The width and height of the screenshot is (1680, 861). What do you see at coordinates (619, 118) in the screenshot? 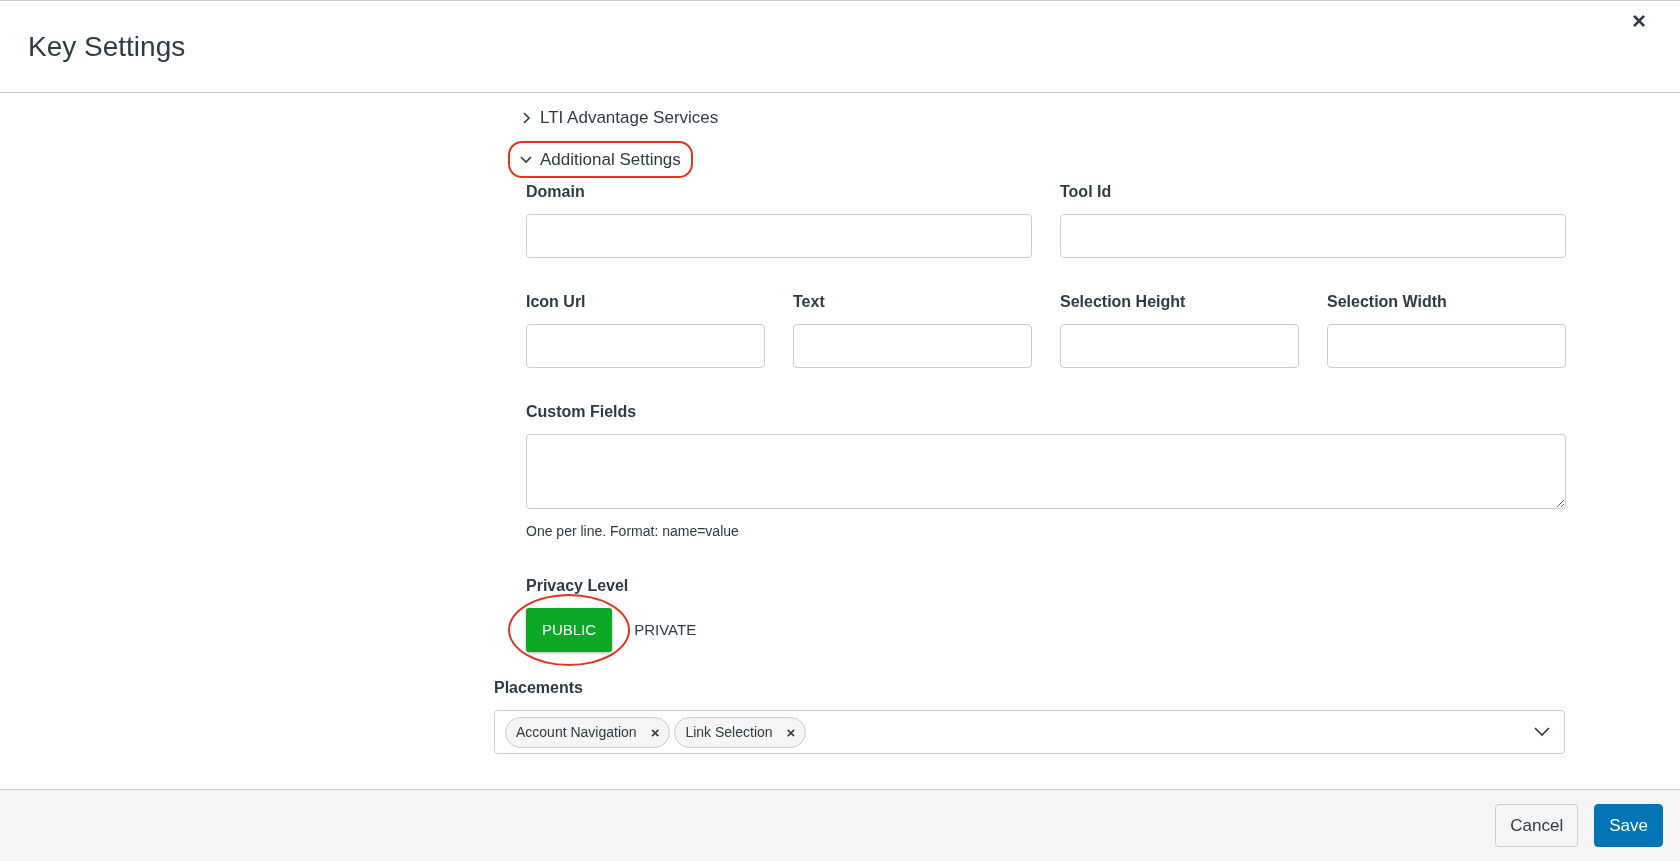
I see `section-toggle: LTI Advantage Services` at bounding box center [619, 118].